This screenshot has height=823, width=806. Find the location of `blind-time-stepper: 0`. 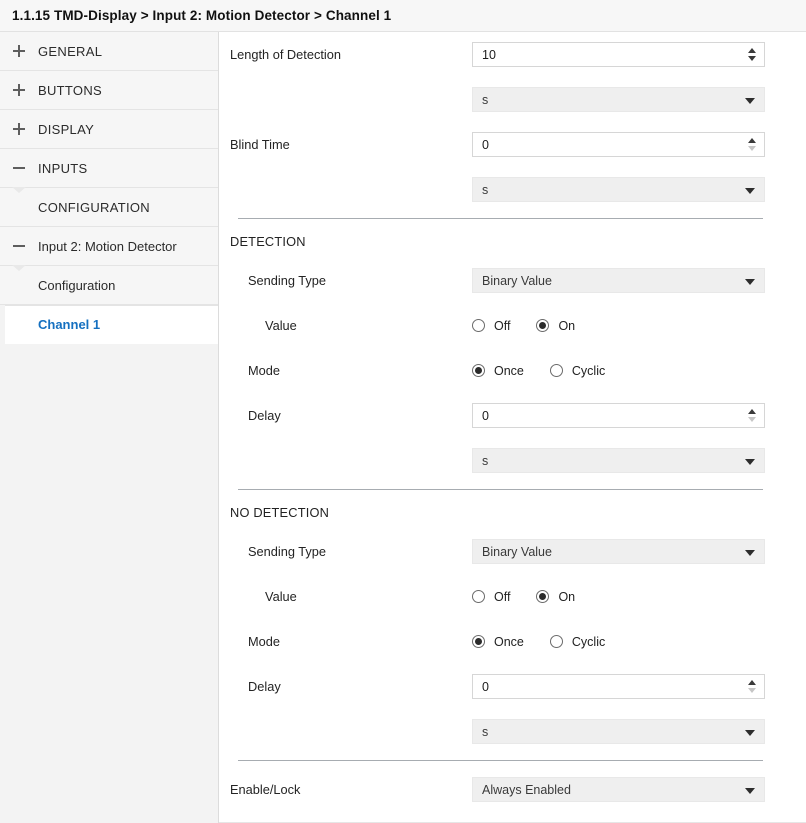

blind-time-stepper: 0 is located at coordinates (618, 144).